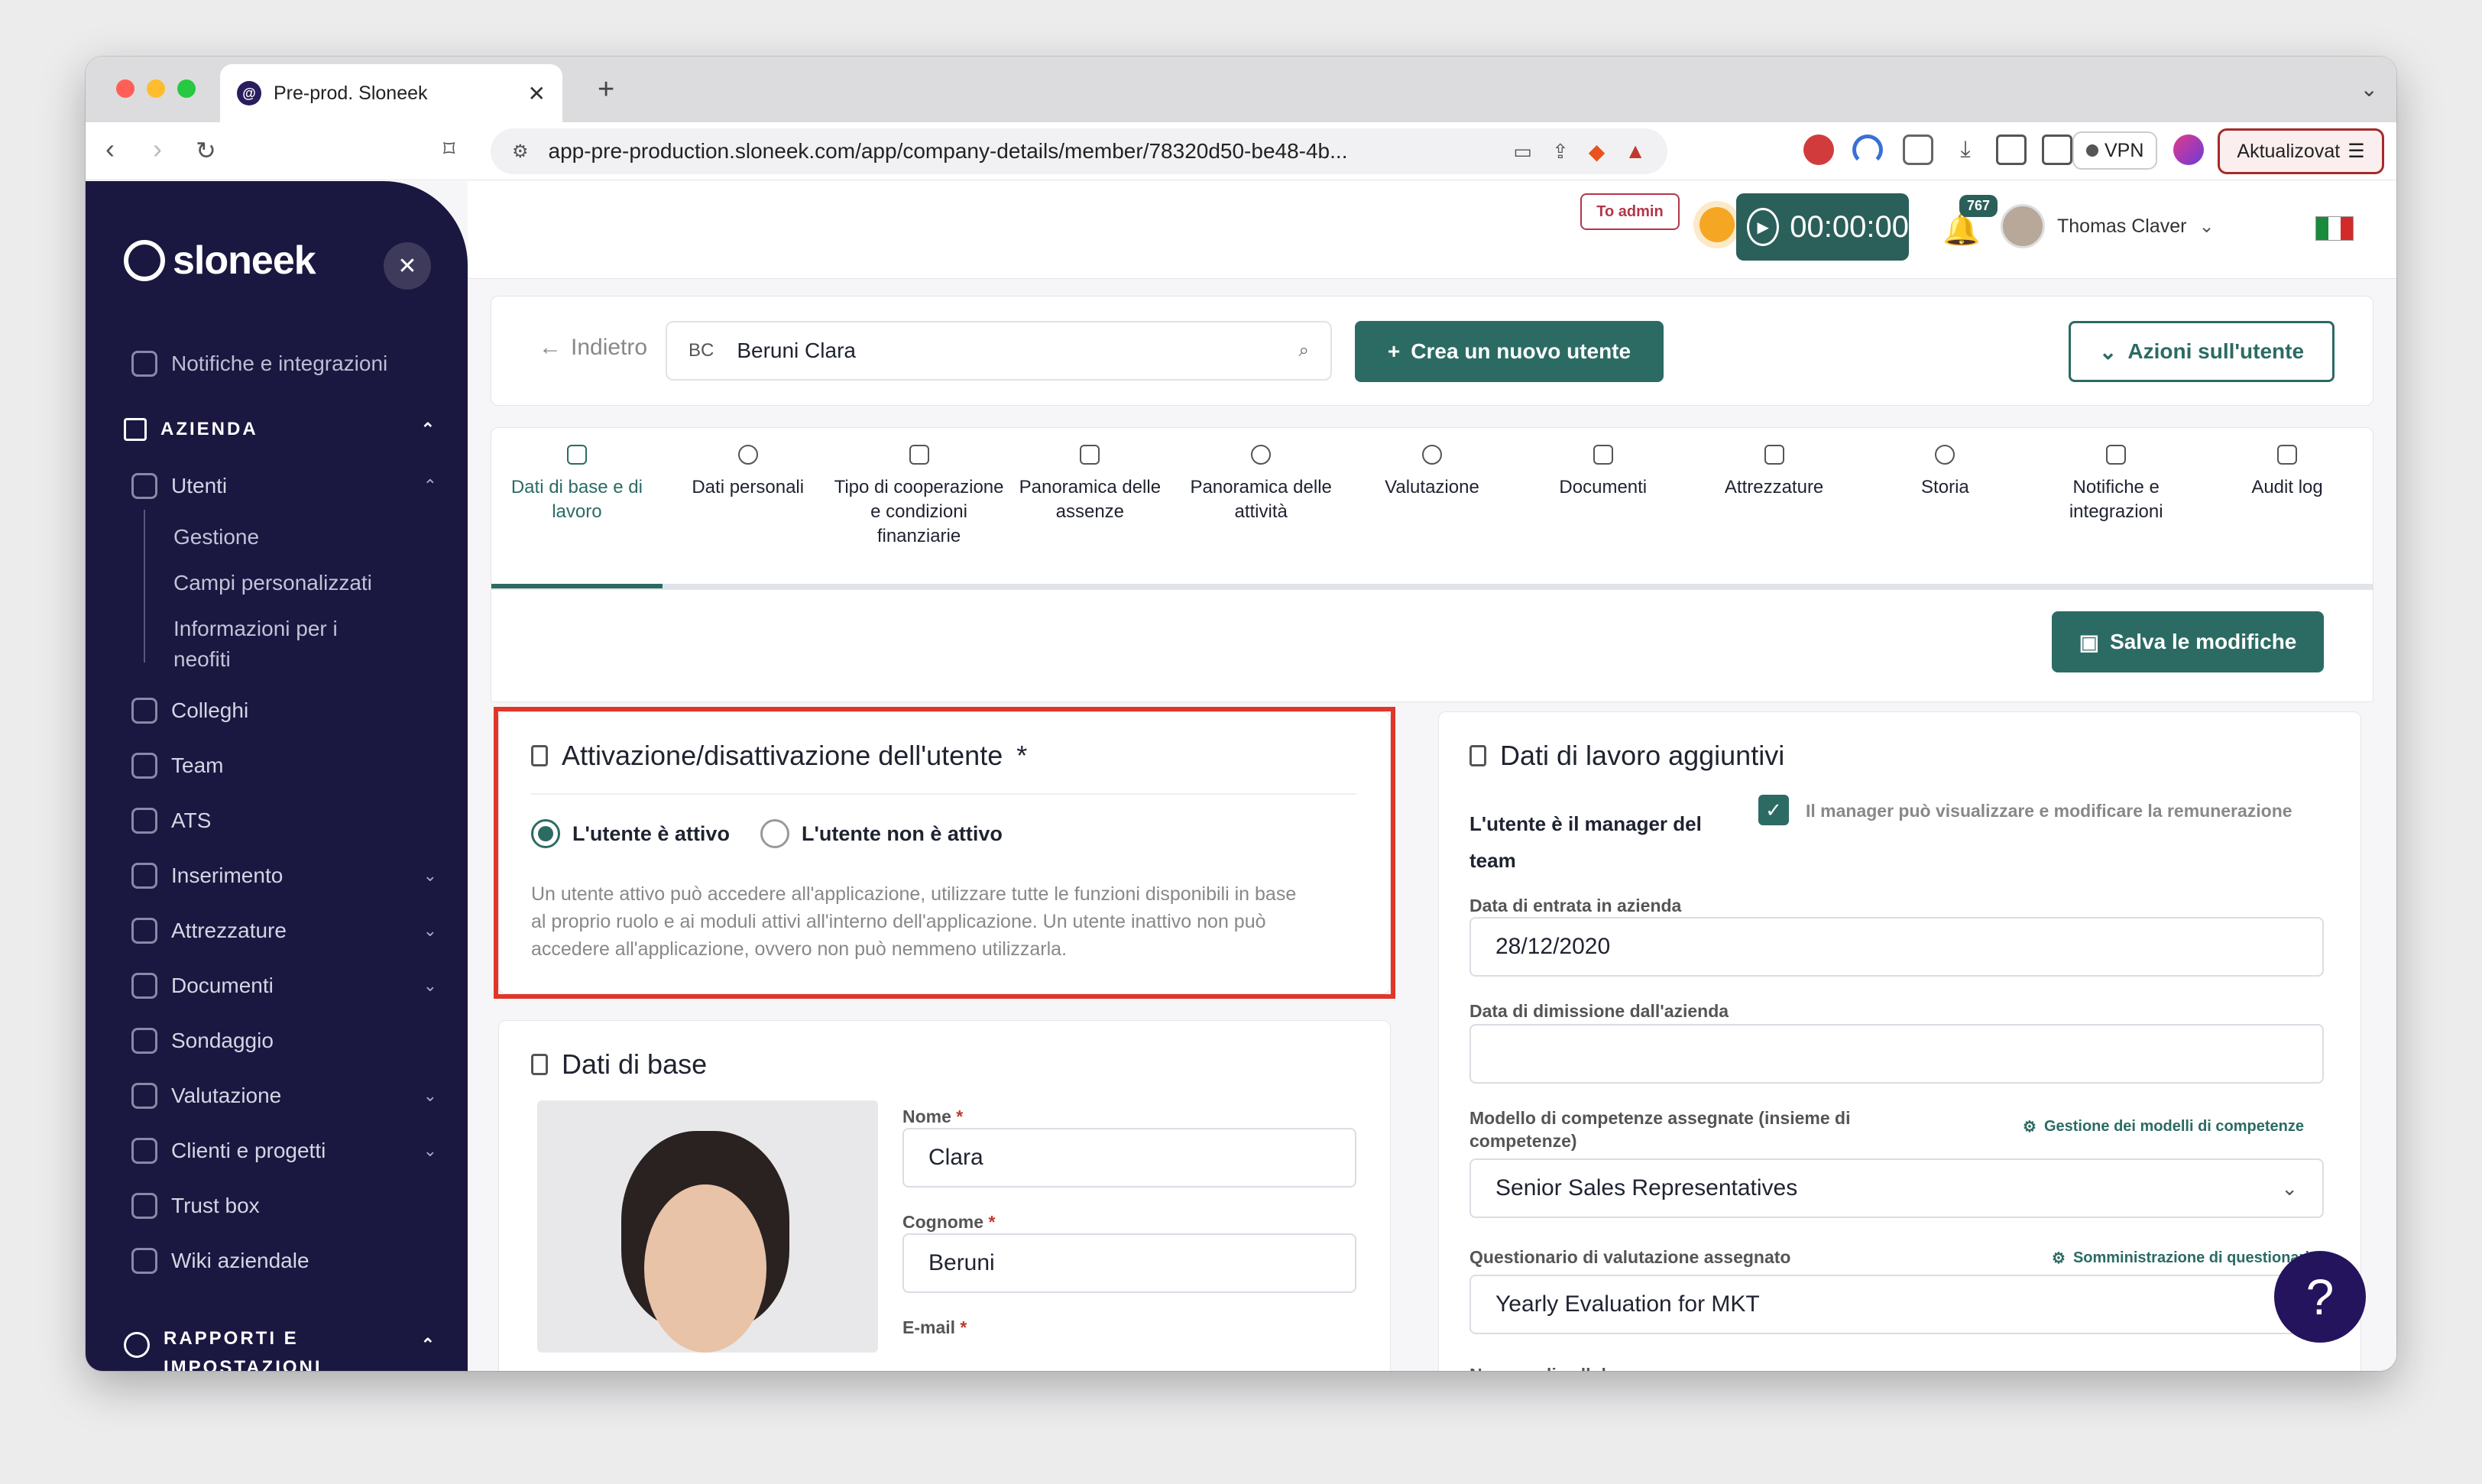 This screenshot has width=2482, height=1484. What do you see at coordinates (1962, 230) in the screenshot?
I see `bell-icon: 🔔` at bounding box center [1962, 230].